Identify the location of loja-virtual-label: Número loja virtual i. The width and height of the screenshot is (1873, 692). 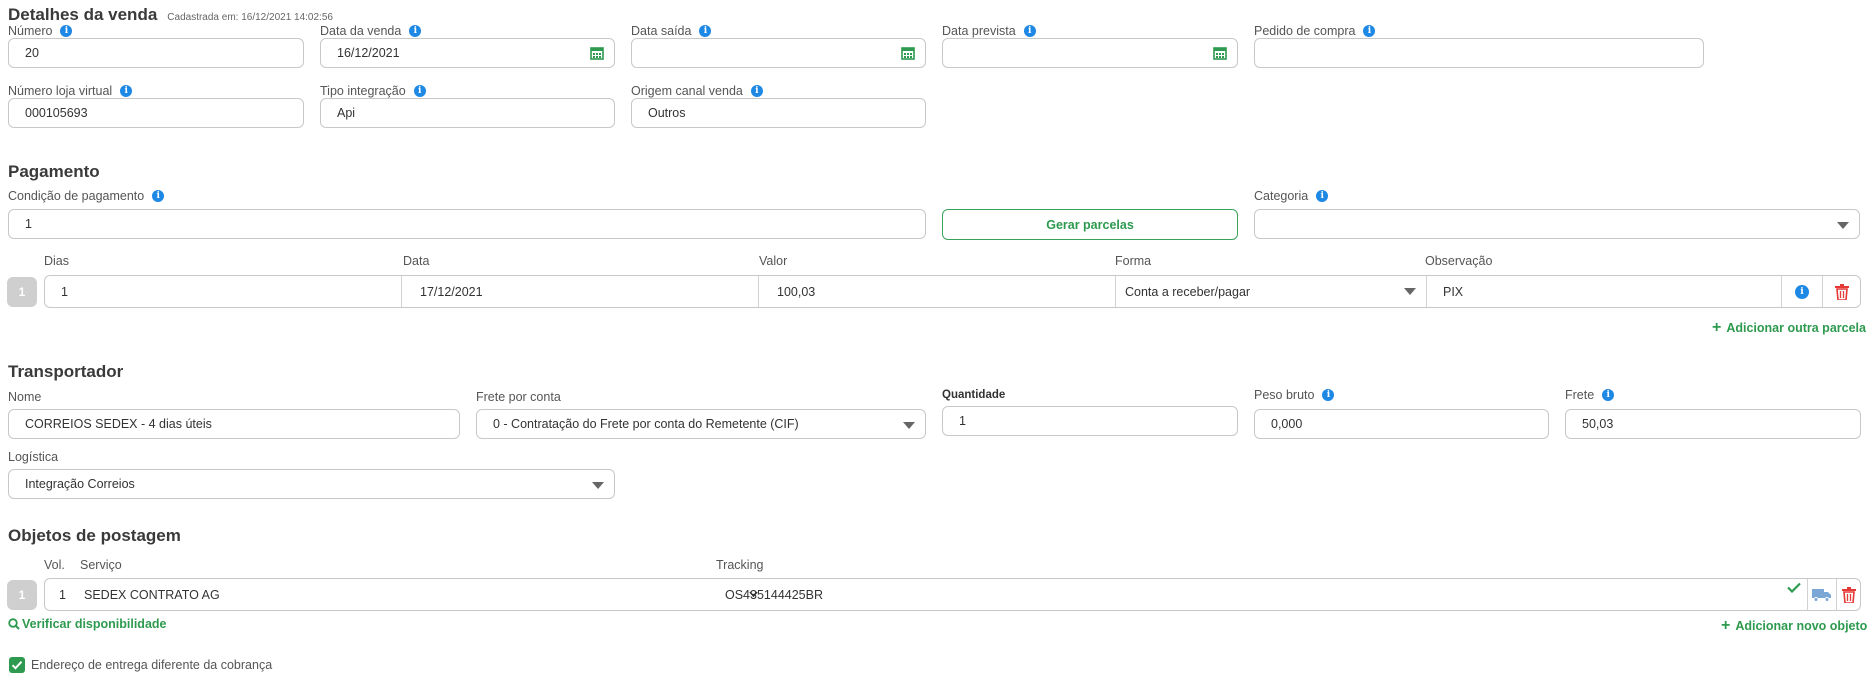
(70, 91).